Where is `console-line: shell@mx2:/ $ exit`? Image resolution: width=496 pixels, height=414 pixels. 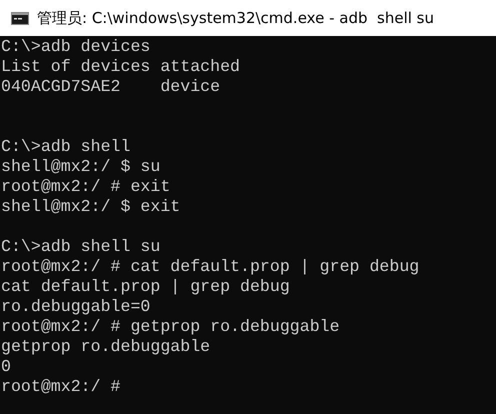 console-line: shell@mx2:/ $ exit is located at coordinates (90, 206).